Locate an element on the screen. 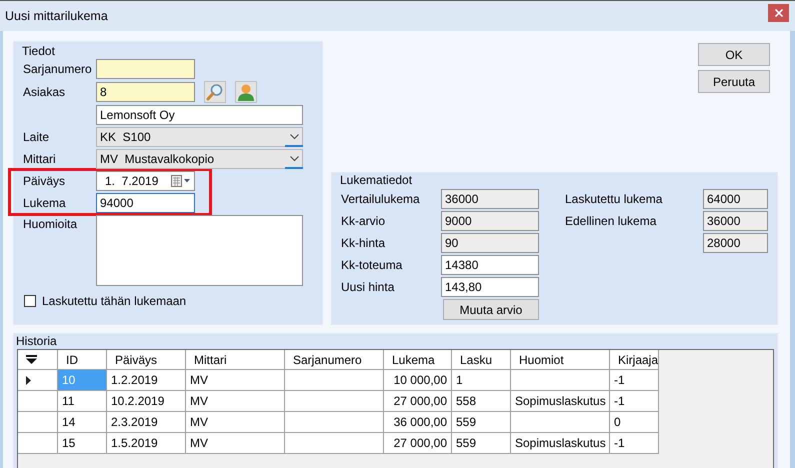  group-title: Historia is located at coordinates (37, 341).